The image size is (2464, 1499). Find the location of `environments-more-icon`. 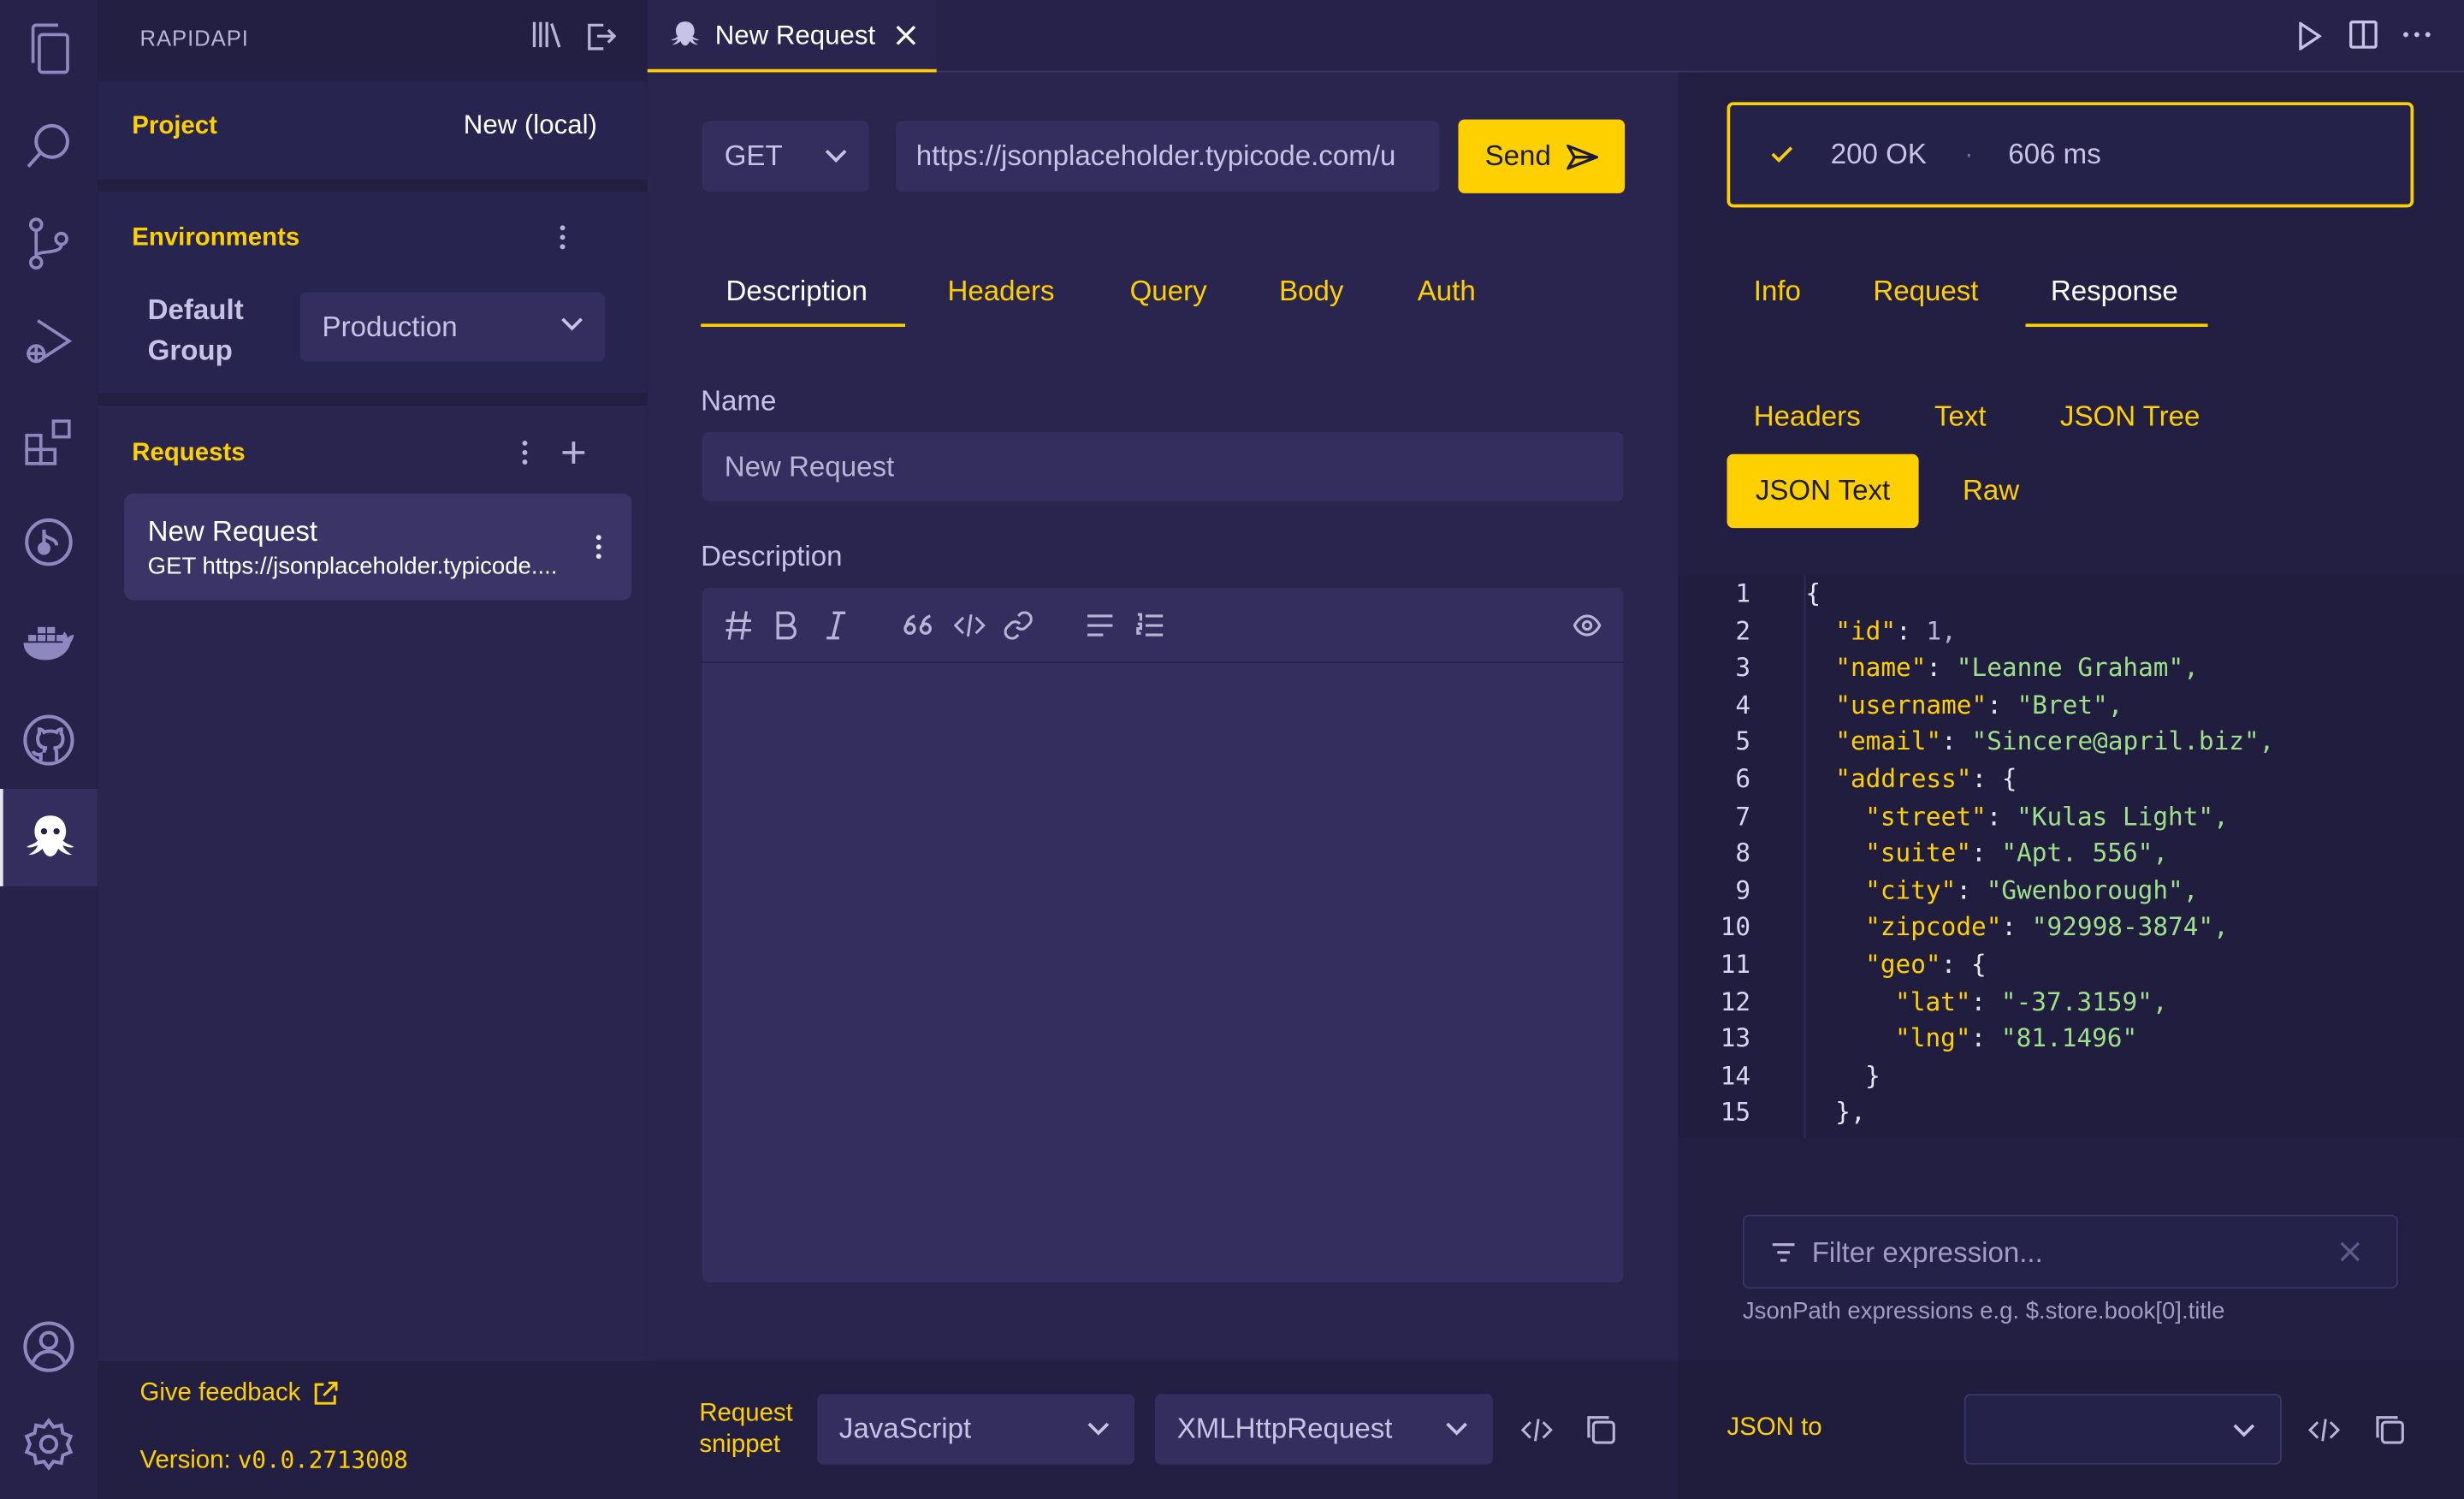

environments-more-icon is located at coordinates (562, 237).